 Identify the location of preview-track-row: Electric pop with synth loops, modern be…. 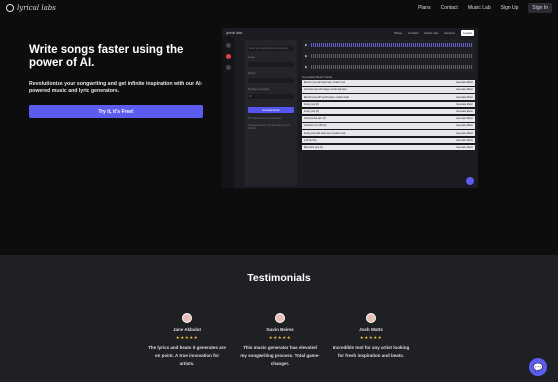
(388, 97).